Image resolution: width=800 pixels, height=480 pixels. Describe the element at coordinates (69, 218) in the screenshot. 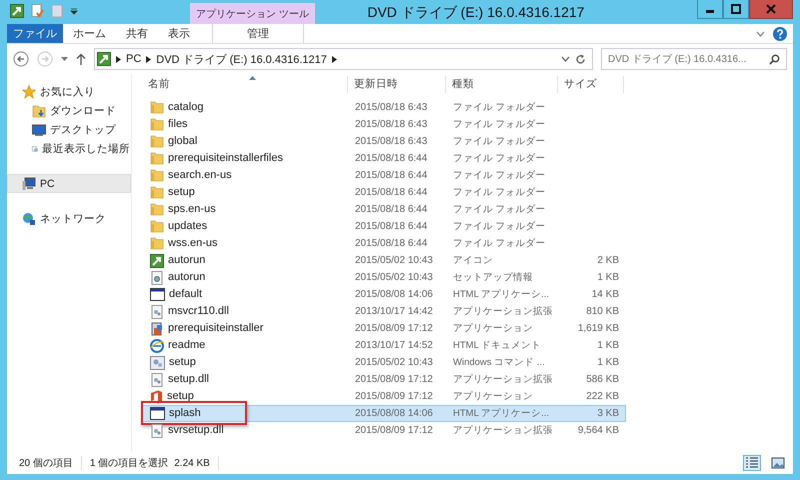

I see `sidebar-item: ネットワーク` at that location.